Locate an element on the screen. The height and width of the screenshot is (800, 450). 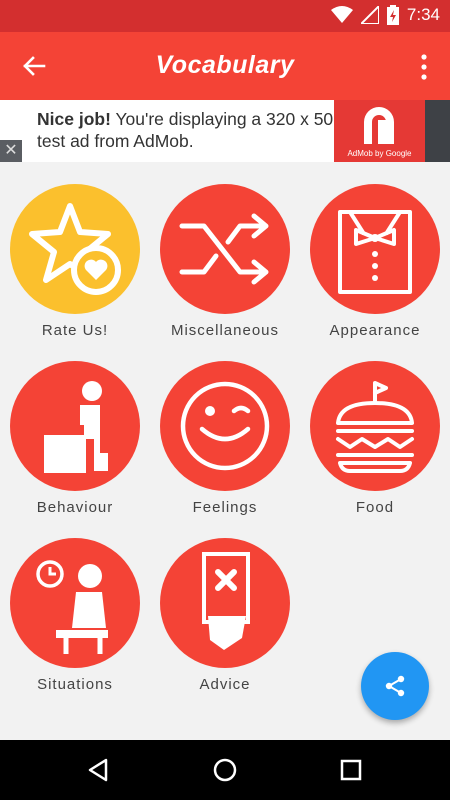
wifi-icon is located at coordinates (341, 14).